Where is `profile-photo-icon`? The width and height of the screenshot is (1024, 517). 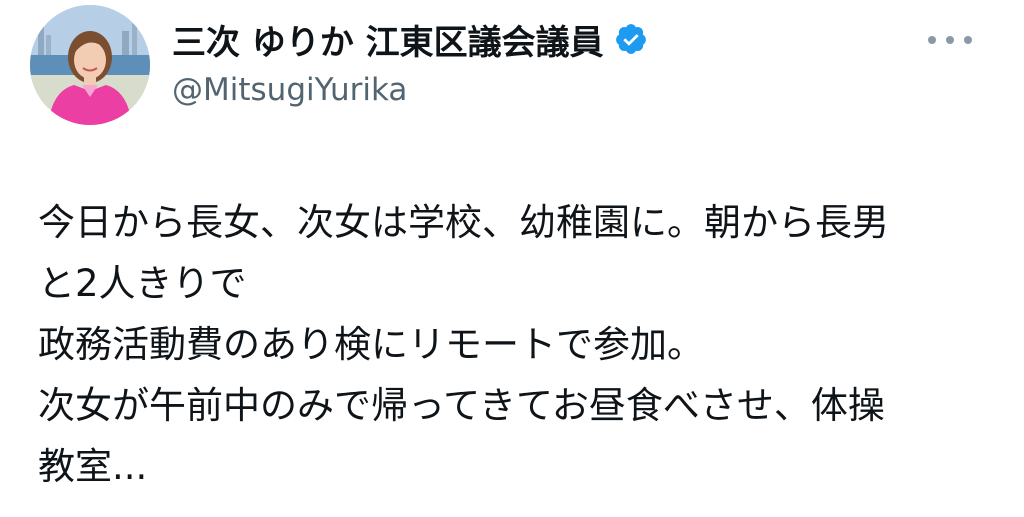
profile-photo-icon is located at coordinates (90, 65).